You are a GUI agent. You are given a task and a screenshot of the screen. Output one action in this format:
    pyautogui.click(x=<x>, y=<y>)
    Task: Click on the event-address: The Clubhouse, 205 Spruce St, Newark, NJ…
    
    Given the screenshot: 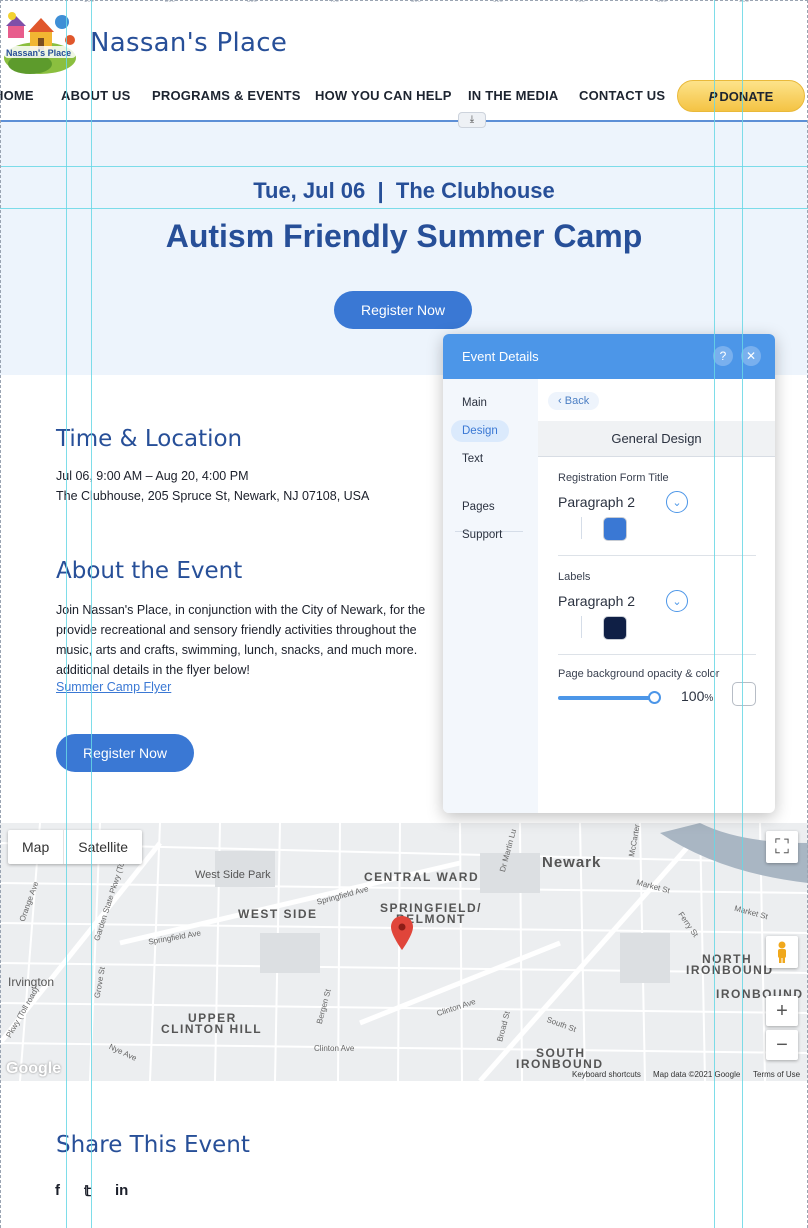 What is the action you would take?
    pyautogui.click(x=213, y=496)
    